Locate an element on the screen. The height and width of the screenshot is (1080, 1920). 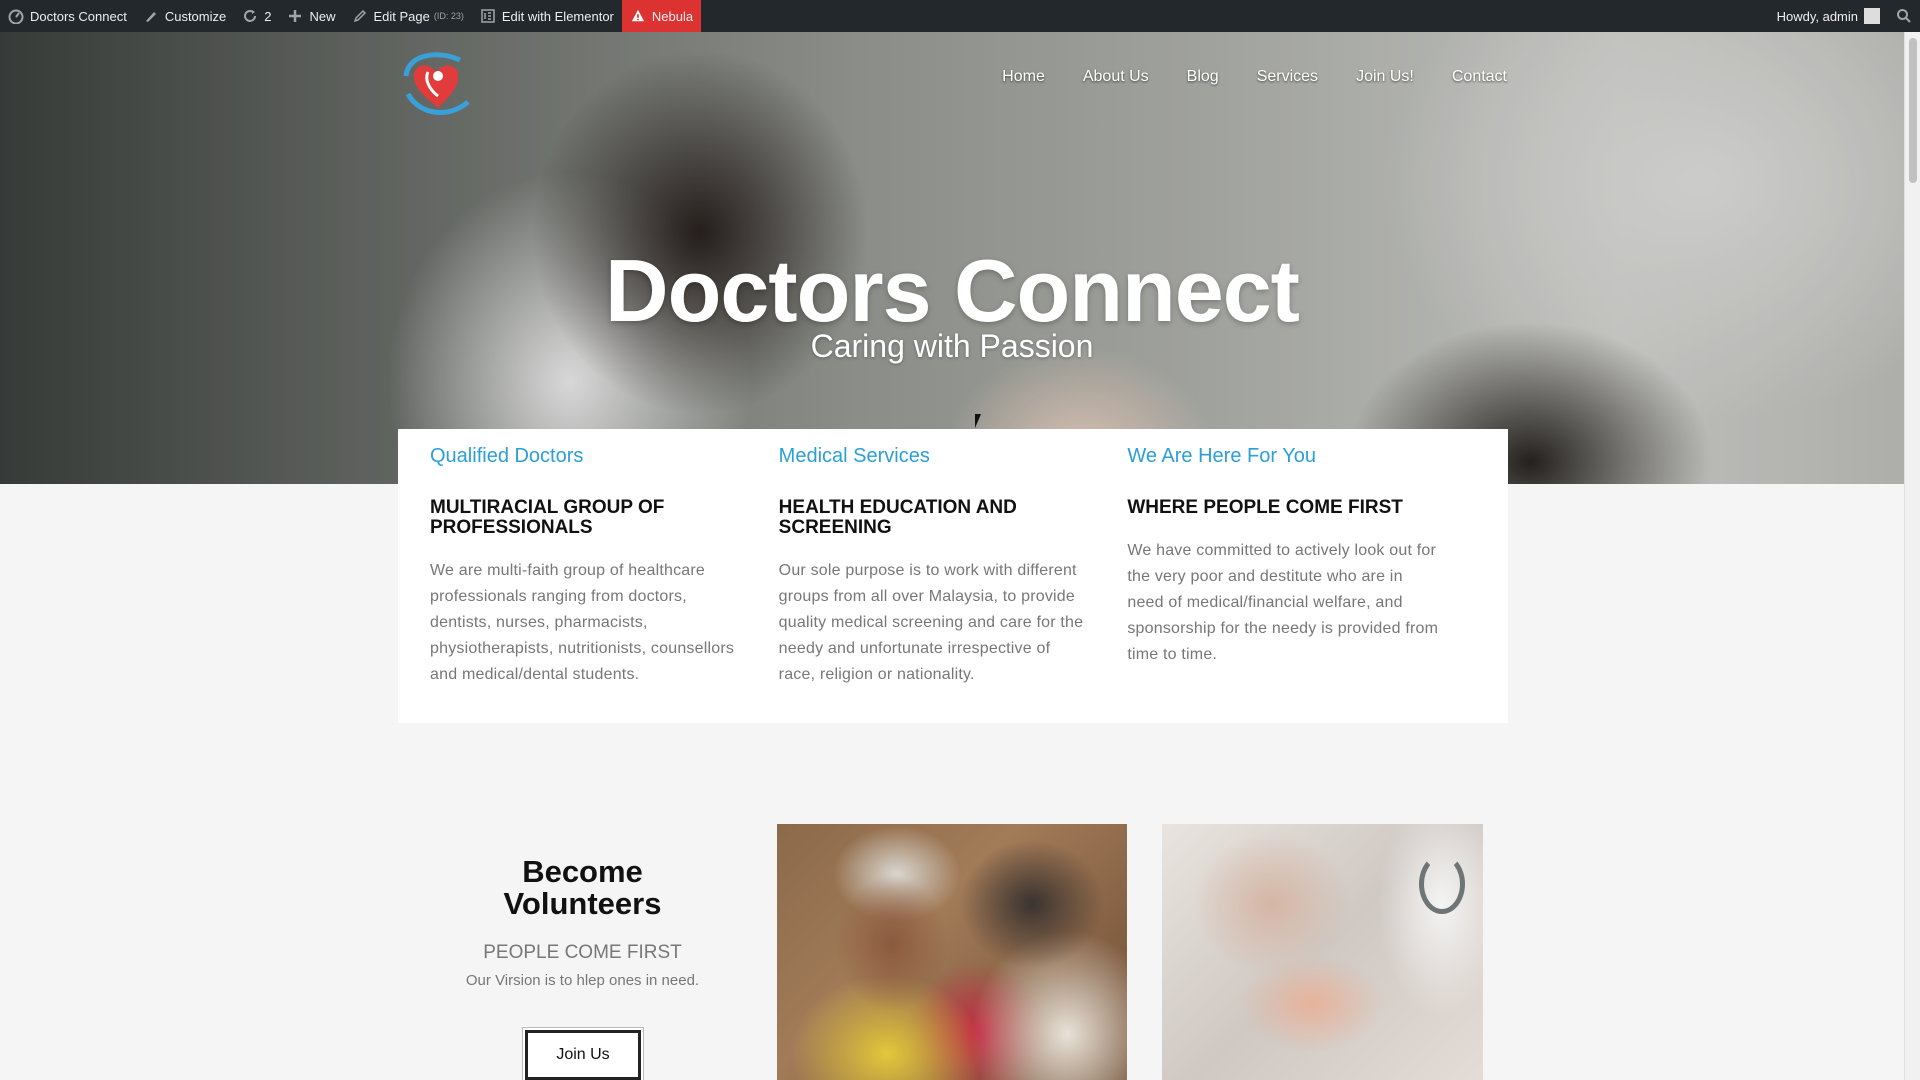
patient-care-photo is located at coordinates (1322, 952).